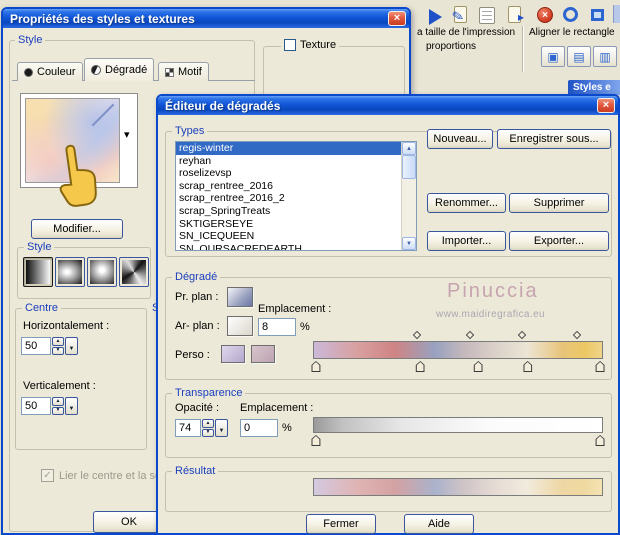 The image size is (620, 535). I want to click on properties-close-button: ×, so click(397, 18).